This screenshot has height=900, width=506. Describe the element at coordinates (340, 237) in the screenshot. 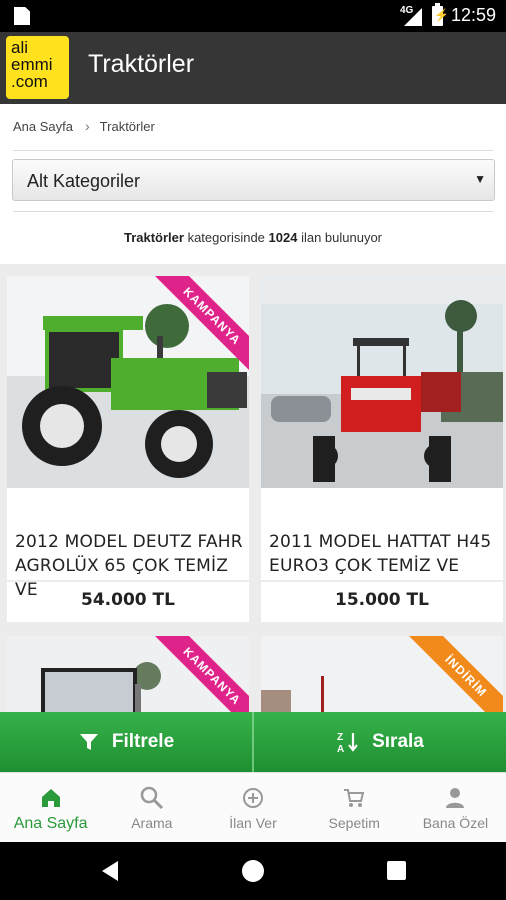

I see `count-suffix: ilan bulunuyor` at that location.